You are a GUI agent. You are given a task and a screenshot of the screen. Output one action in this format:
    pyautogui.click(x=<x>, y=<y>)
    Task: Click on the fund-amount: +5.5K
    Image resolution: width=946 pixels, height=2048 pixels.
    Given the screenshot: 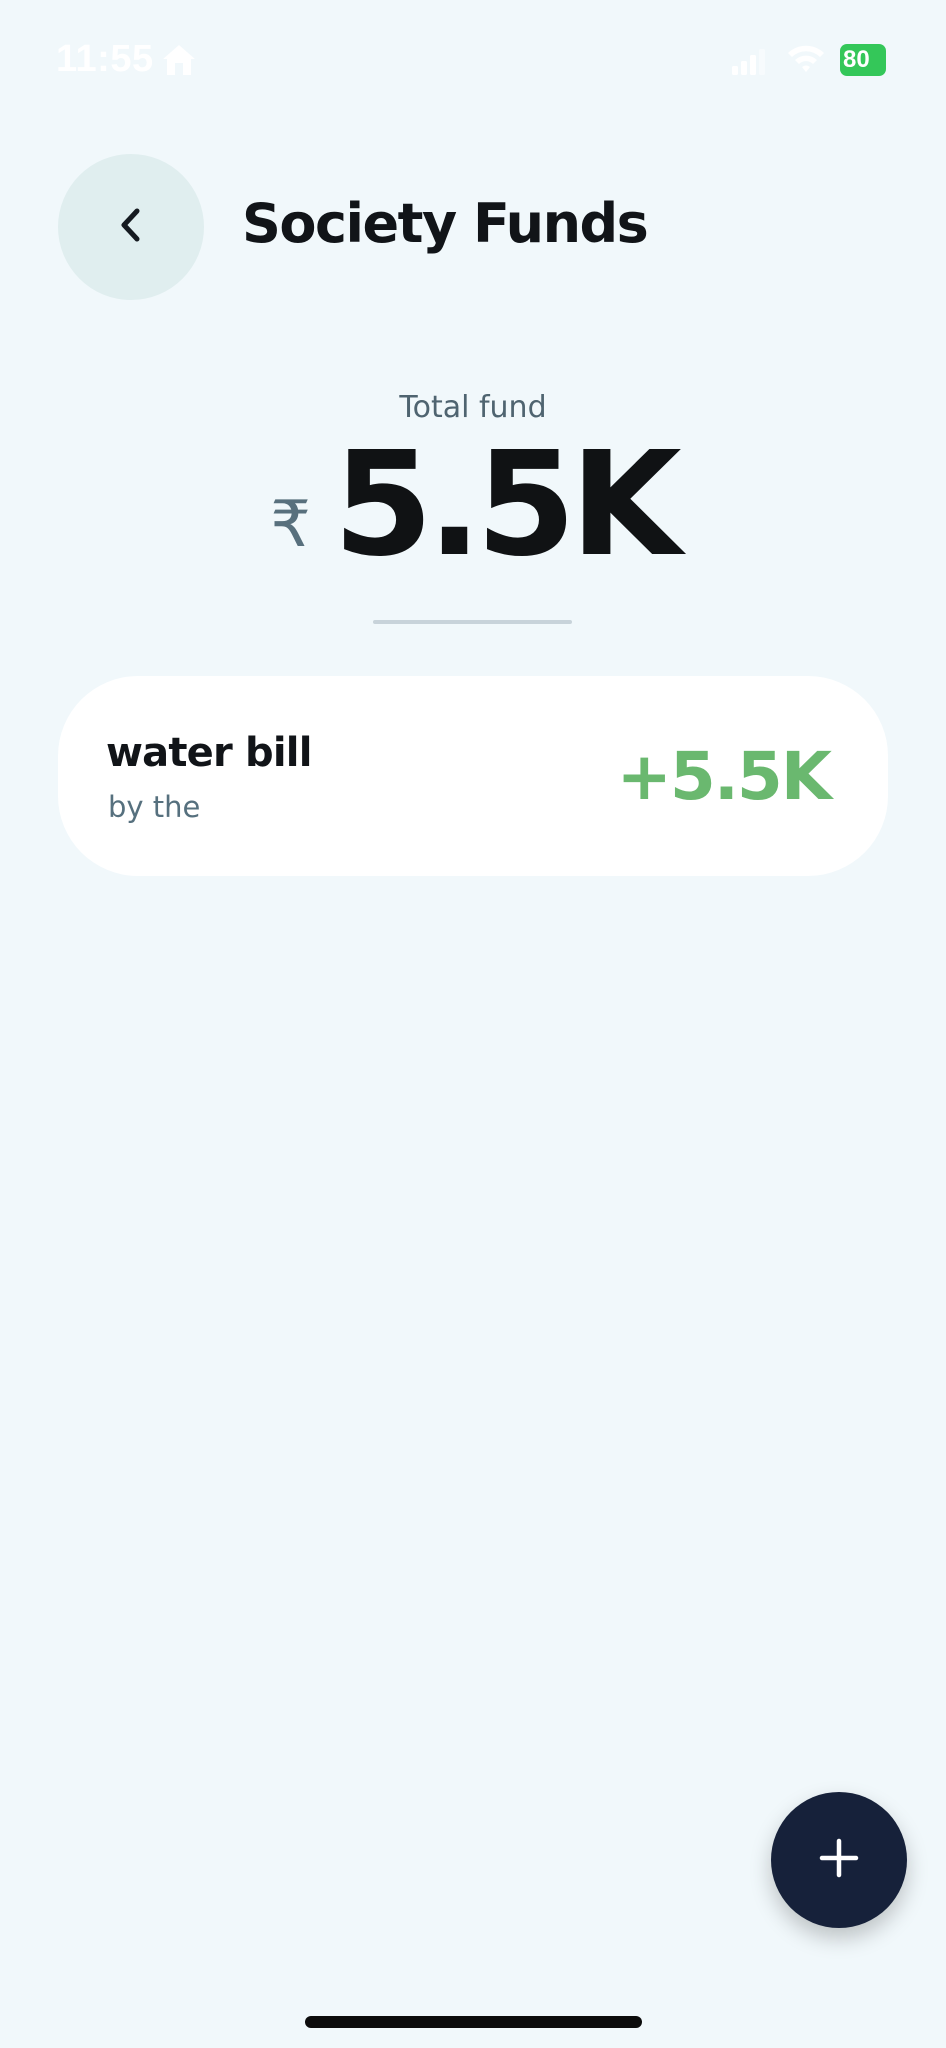 What is the action you would take?
    pyautogui.click(x=724, y=776)
    